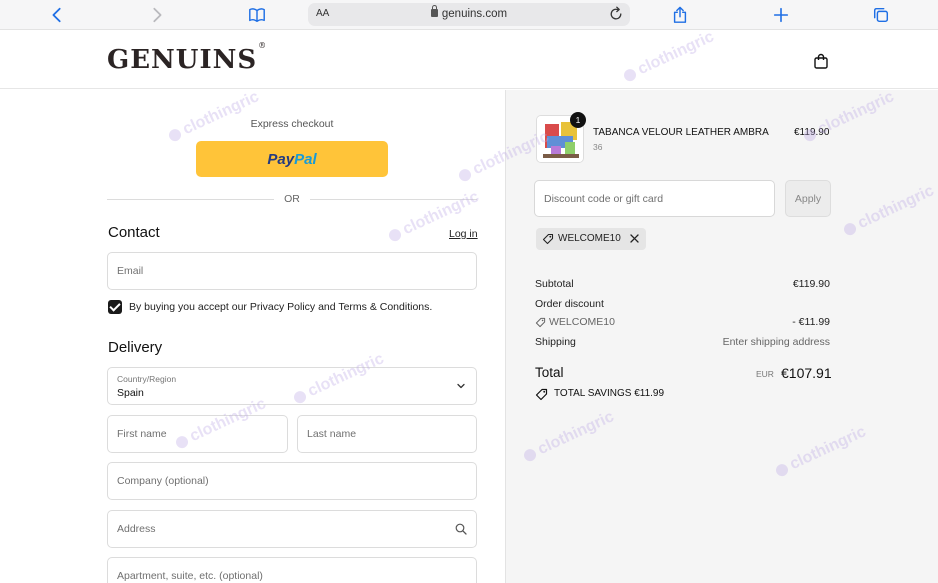 Image resolution: width=938 pixels, height=583 pixels. I want to click on apply-button: Apply, so click(808, 198).